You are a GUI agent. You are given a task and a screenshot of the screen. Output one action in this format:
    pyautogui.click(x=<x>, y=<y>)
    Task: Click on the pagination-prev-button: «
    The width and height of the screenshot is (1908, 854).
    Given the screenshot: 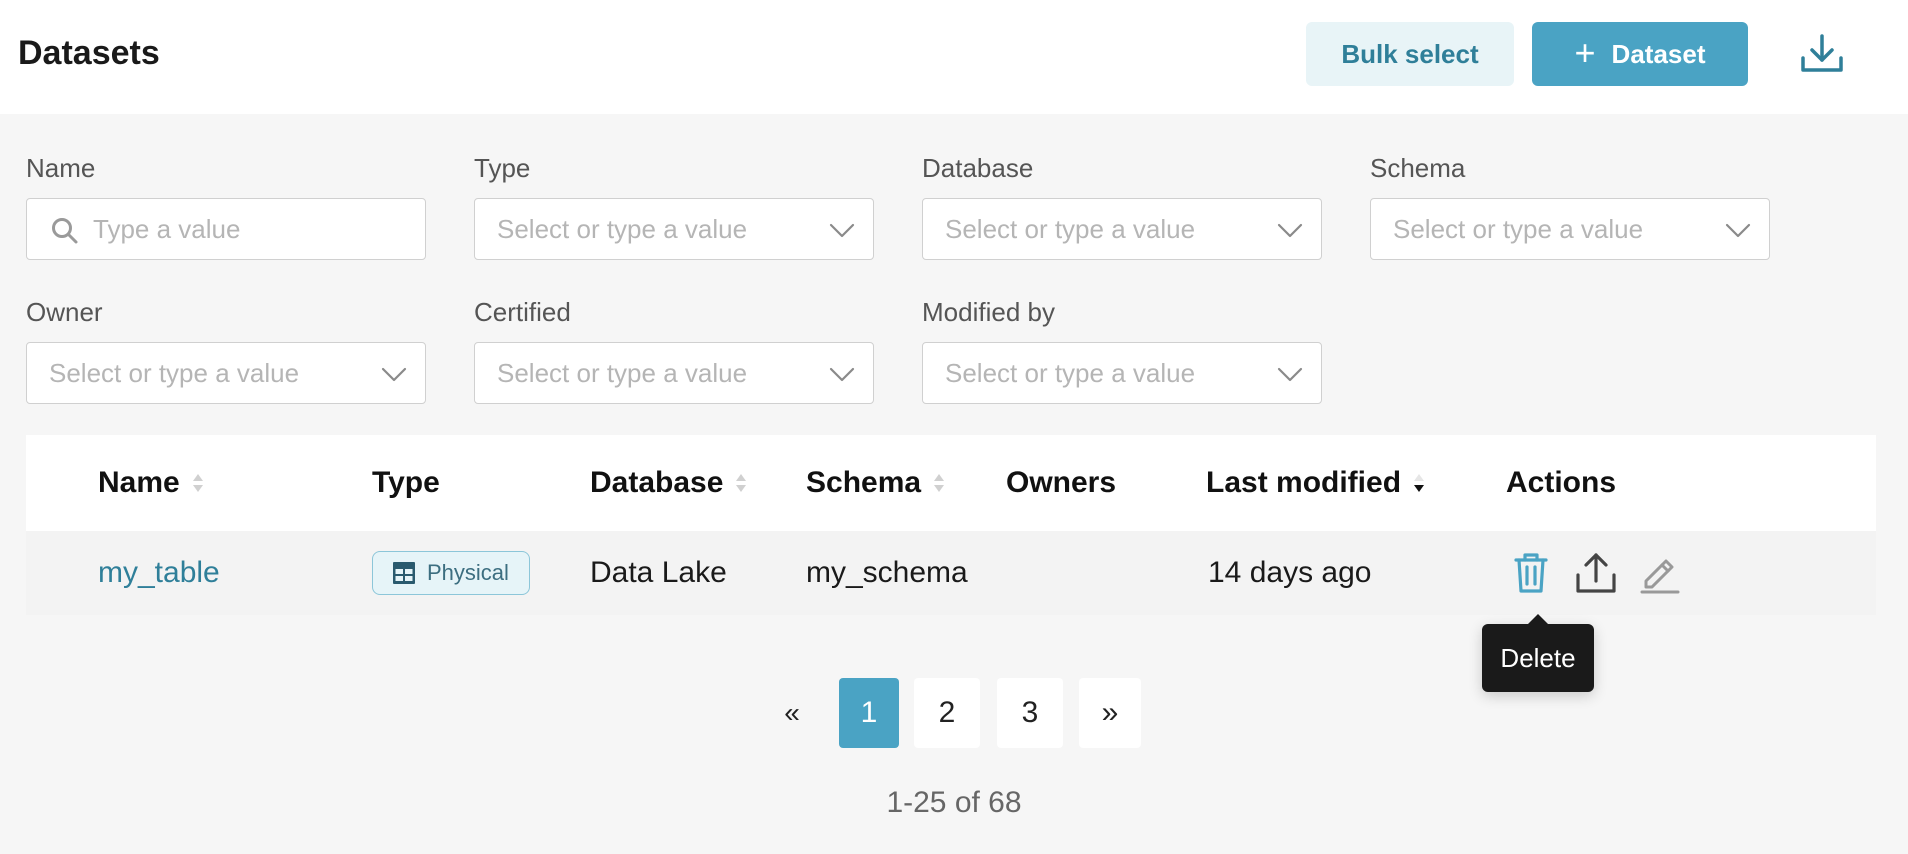 What is the action you would take?
    pyautogui.click(x=792, y=713)
    